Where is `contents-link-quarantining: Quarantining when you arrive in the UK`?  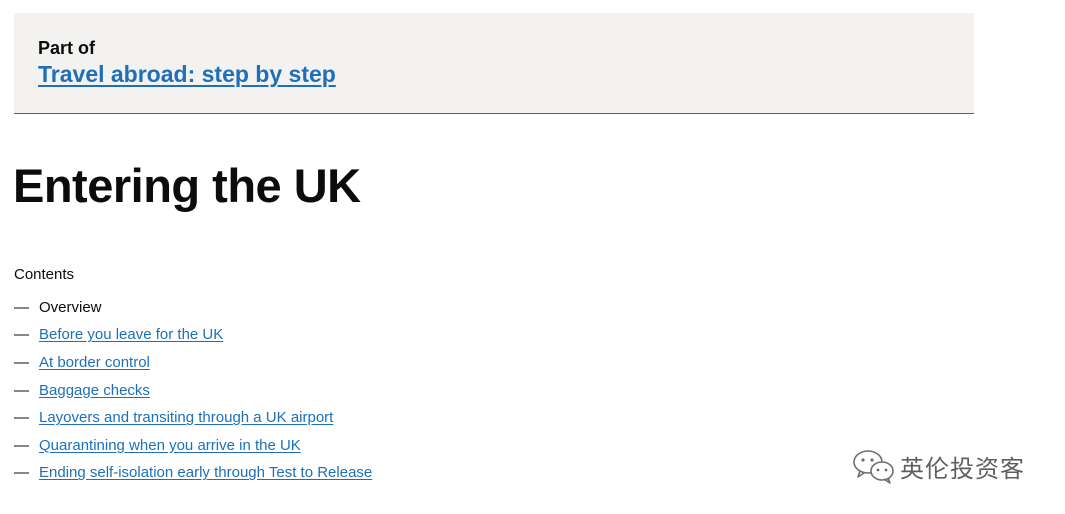 contents-link-quarantining: Quarantining when you arrive in the UK is located at coordinates (170, 446).